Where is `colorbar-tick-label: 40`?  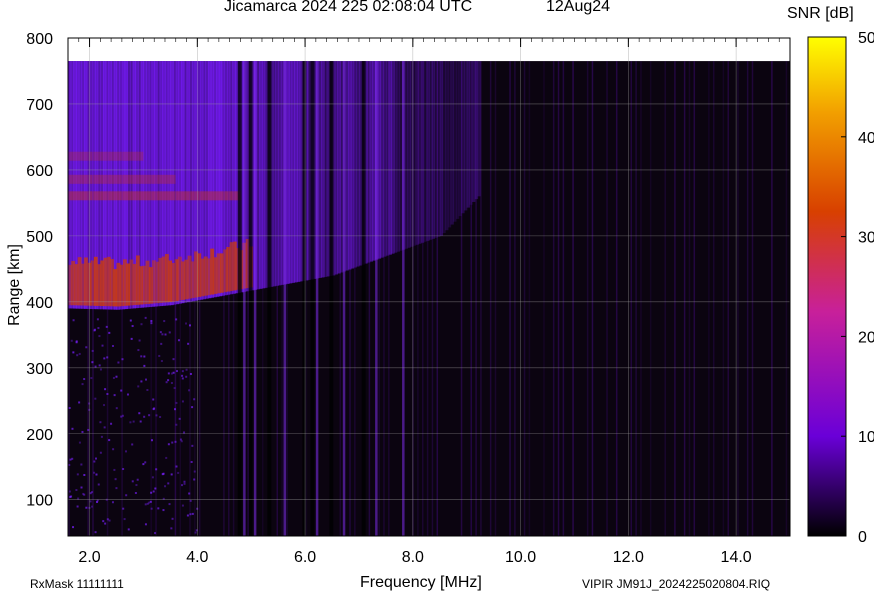
colorbar-tick-label: 40 is located at coordinates (866, 138).